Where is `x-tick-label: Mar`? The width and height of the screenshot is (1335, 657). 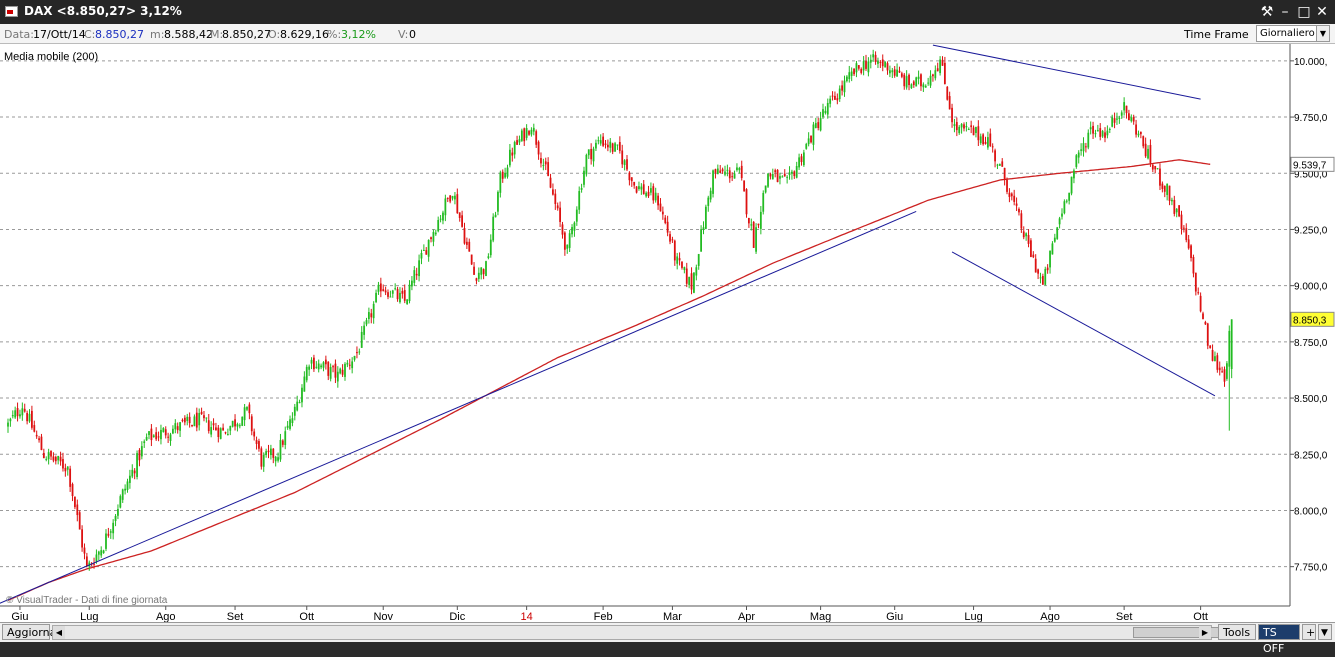 x-tick-label: Mar is located at coordinates (672, 616).